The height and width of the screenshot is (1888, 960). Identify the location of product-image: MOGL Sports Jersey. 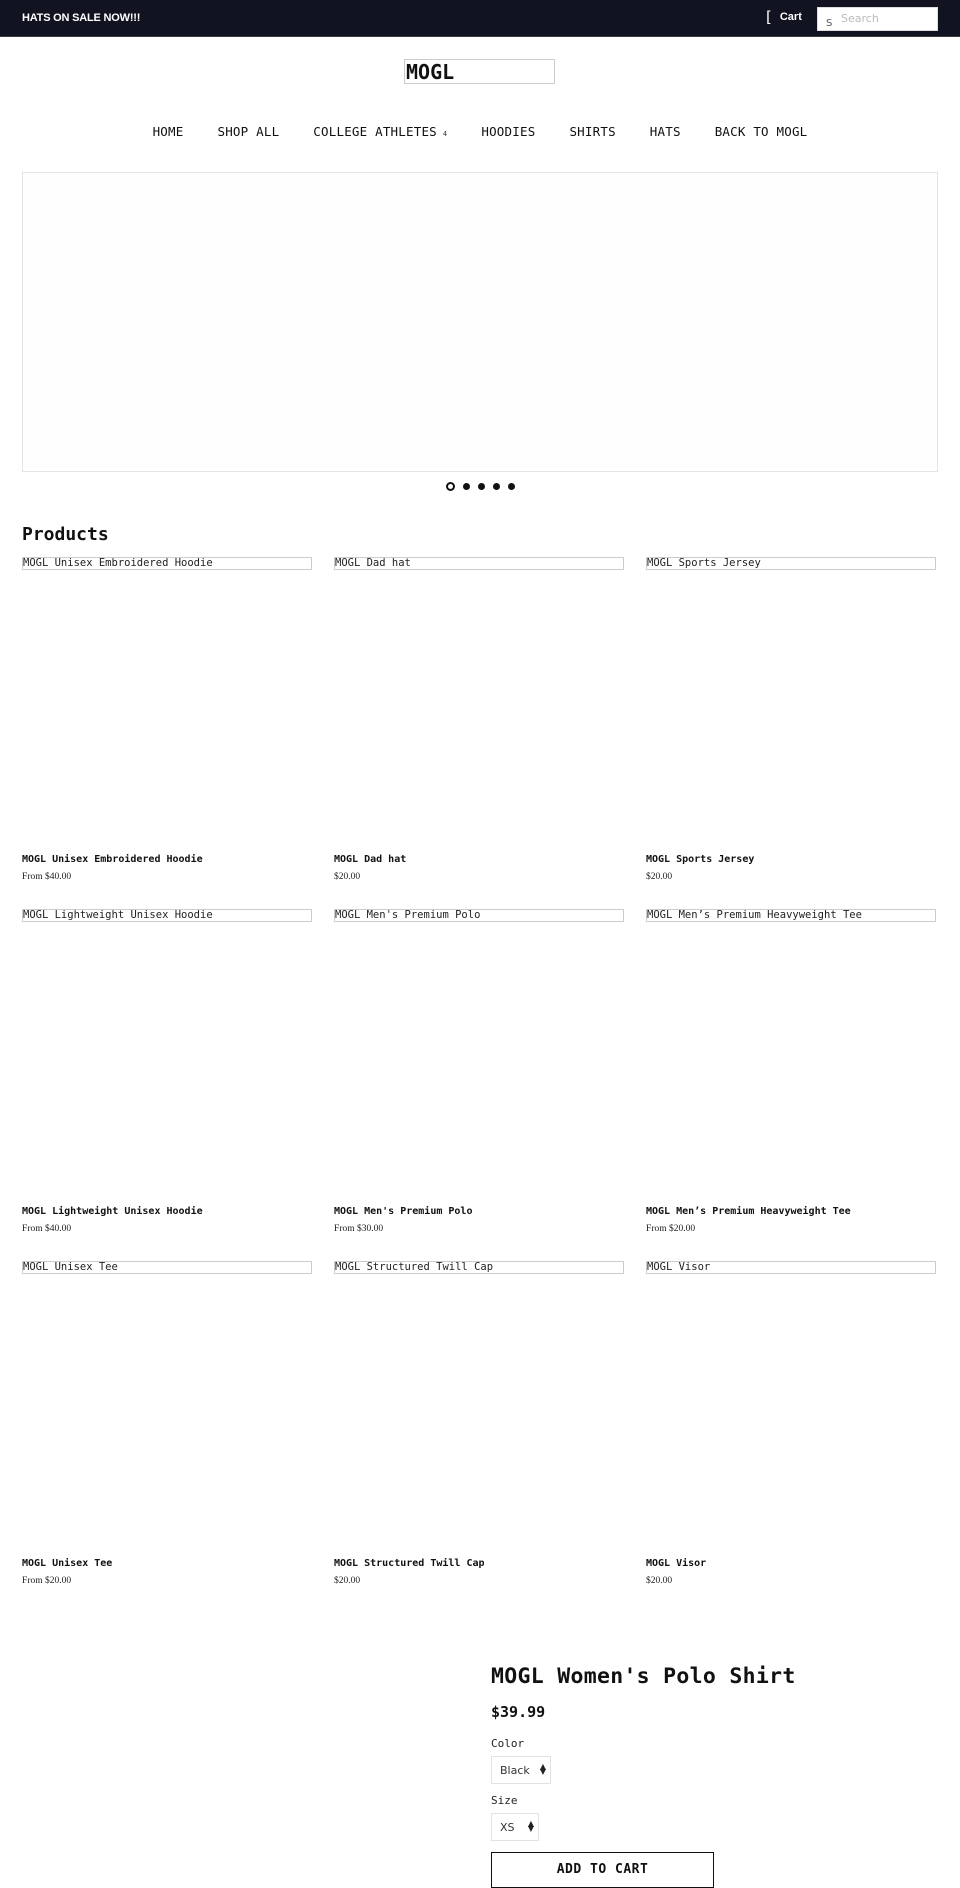
(791, 563).